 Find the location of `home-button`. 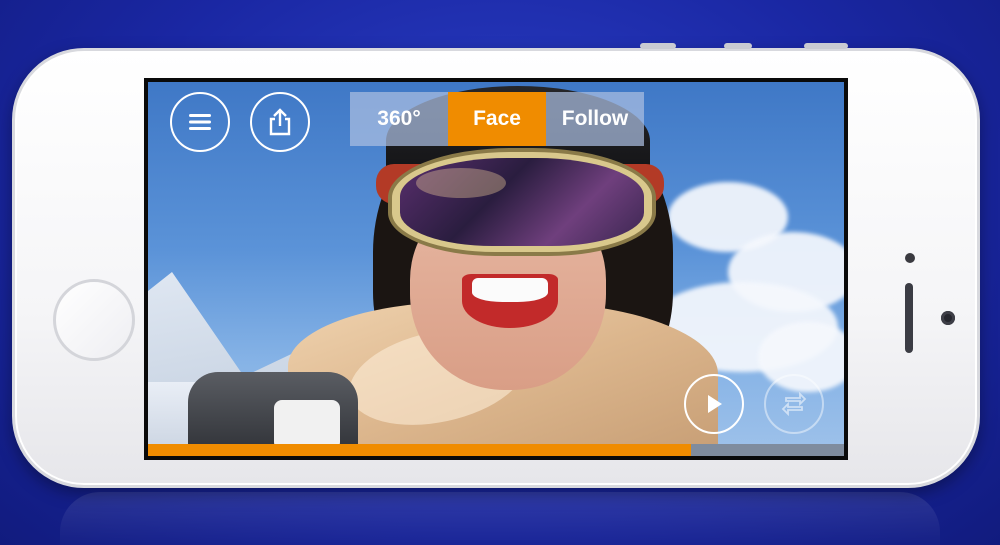

home-button is located at coordinates (94, 320).